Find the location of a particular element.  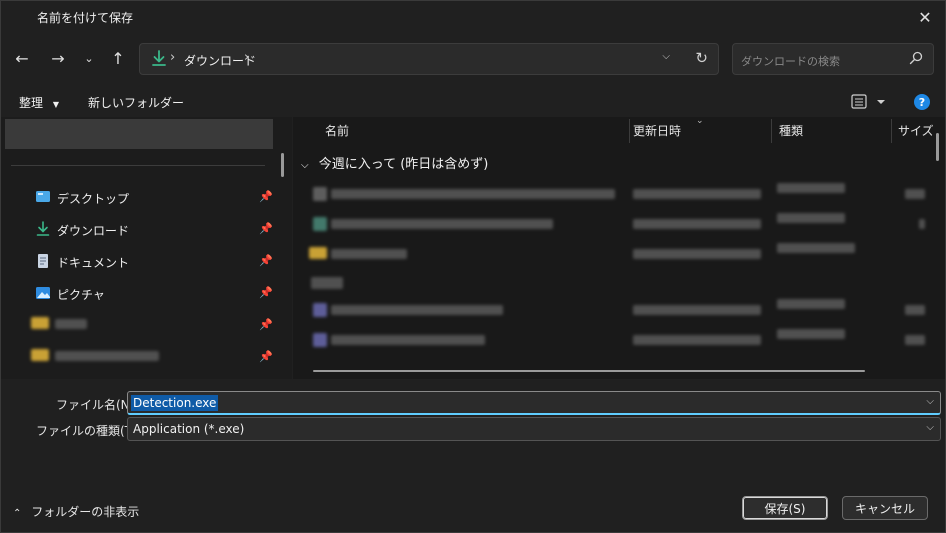

document-icon is located at coordinates (43, 261).